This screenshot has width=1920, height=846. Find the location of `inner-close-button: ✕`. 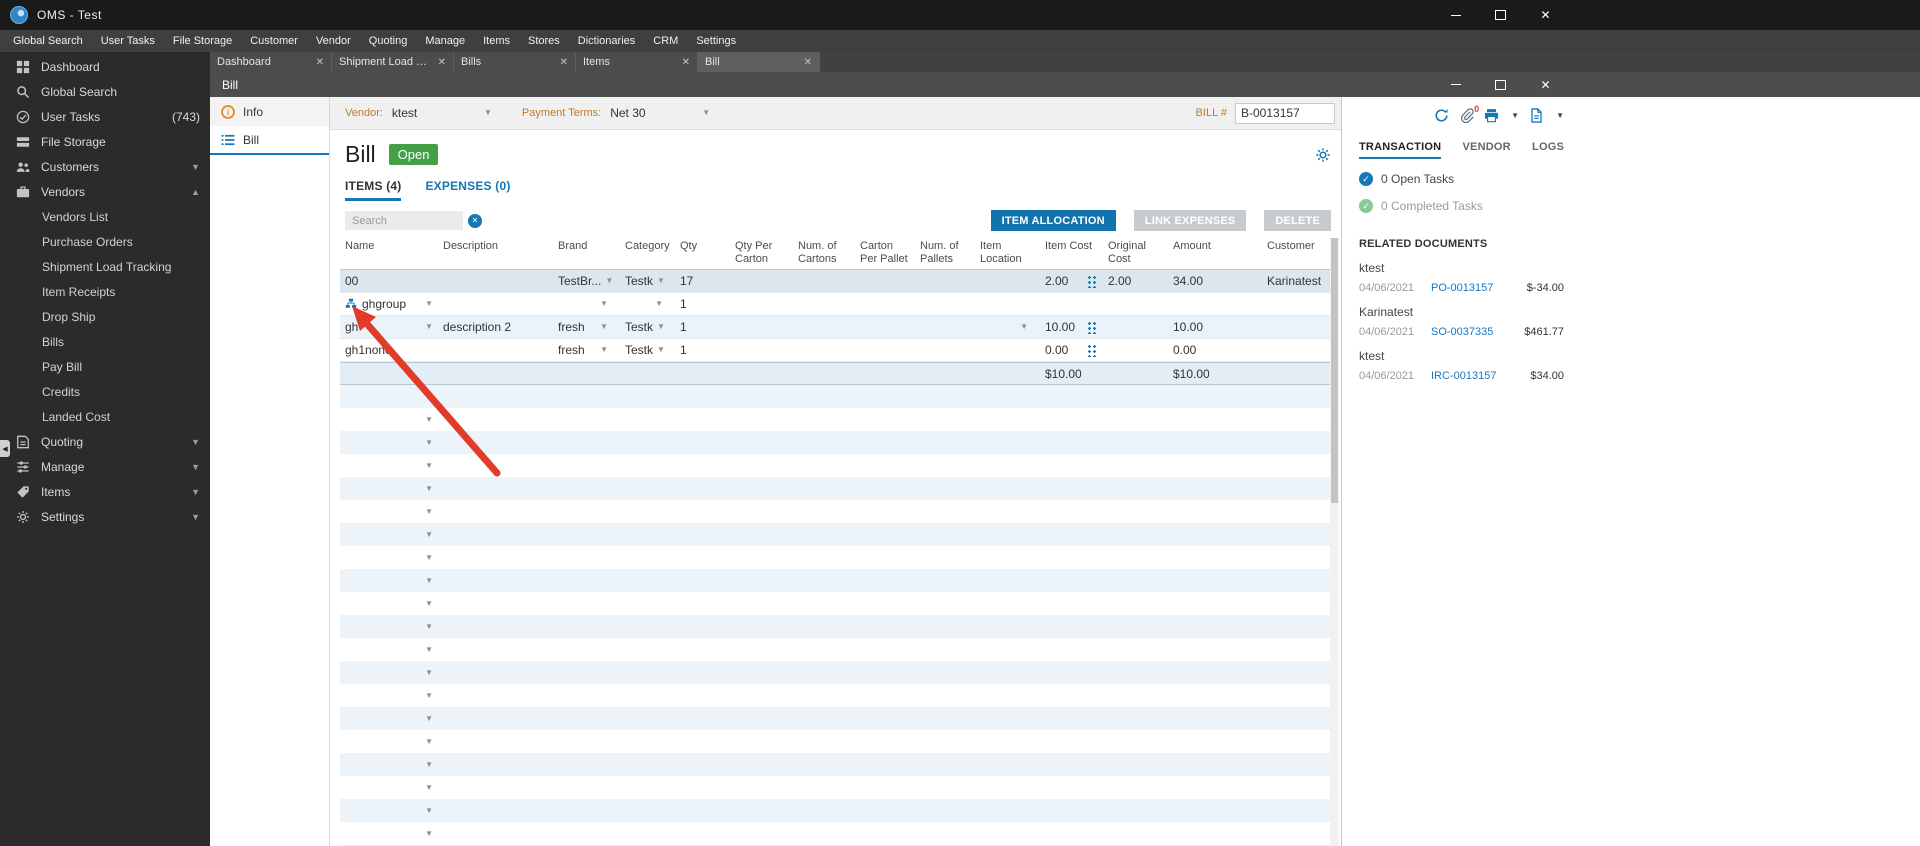

inner-close-button: ✕ is located at coordinates (1545, 84).